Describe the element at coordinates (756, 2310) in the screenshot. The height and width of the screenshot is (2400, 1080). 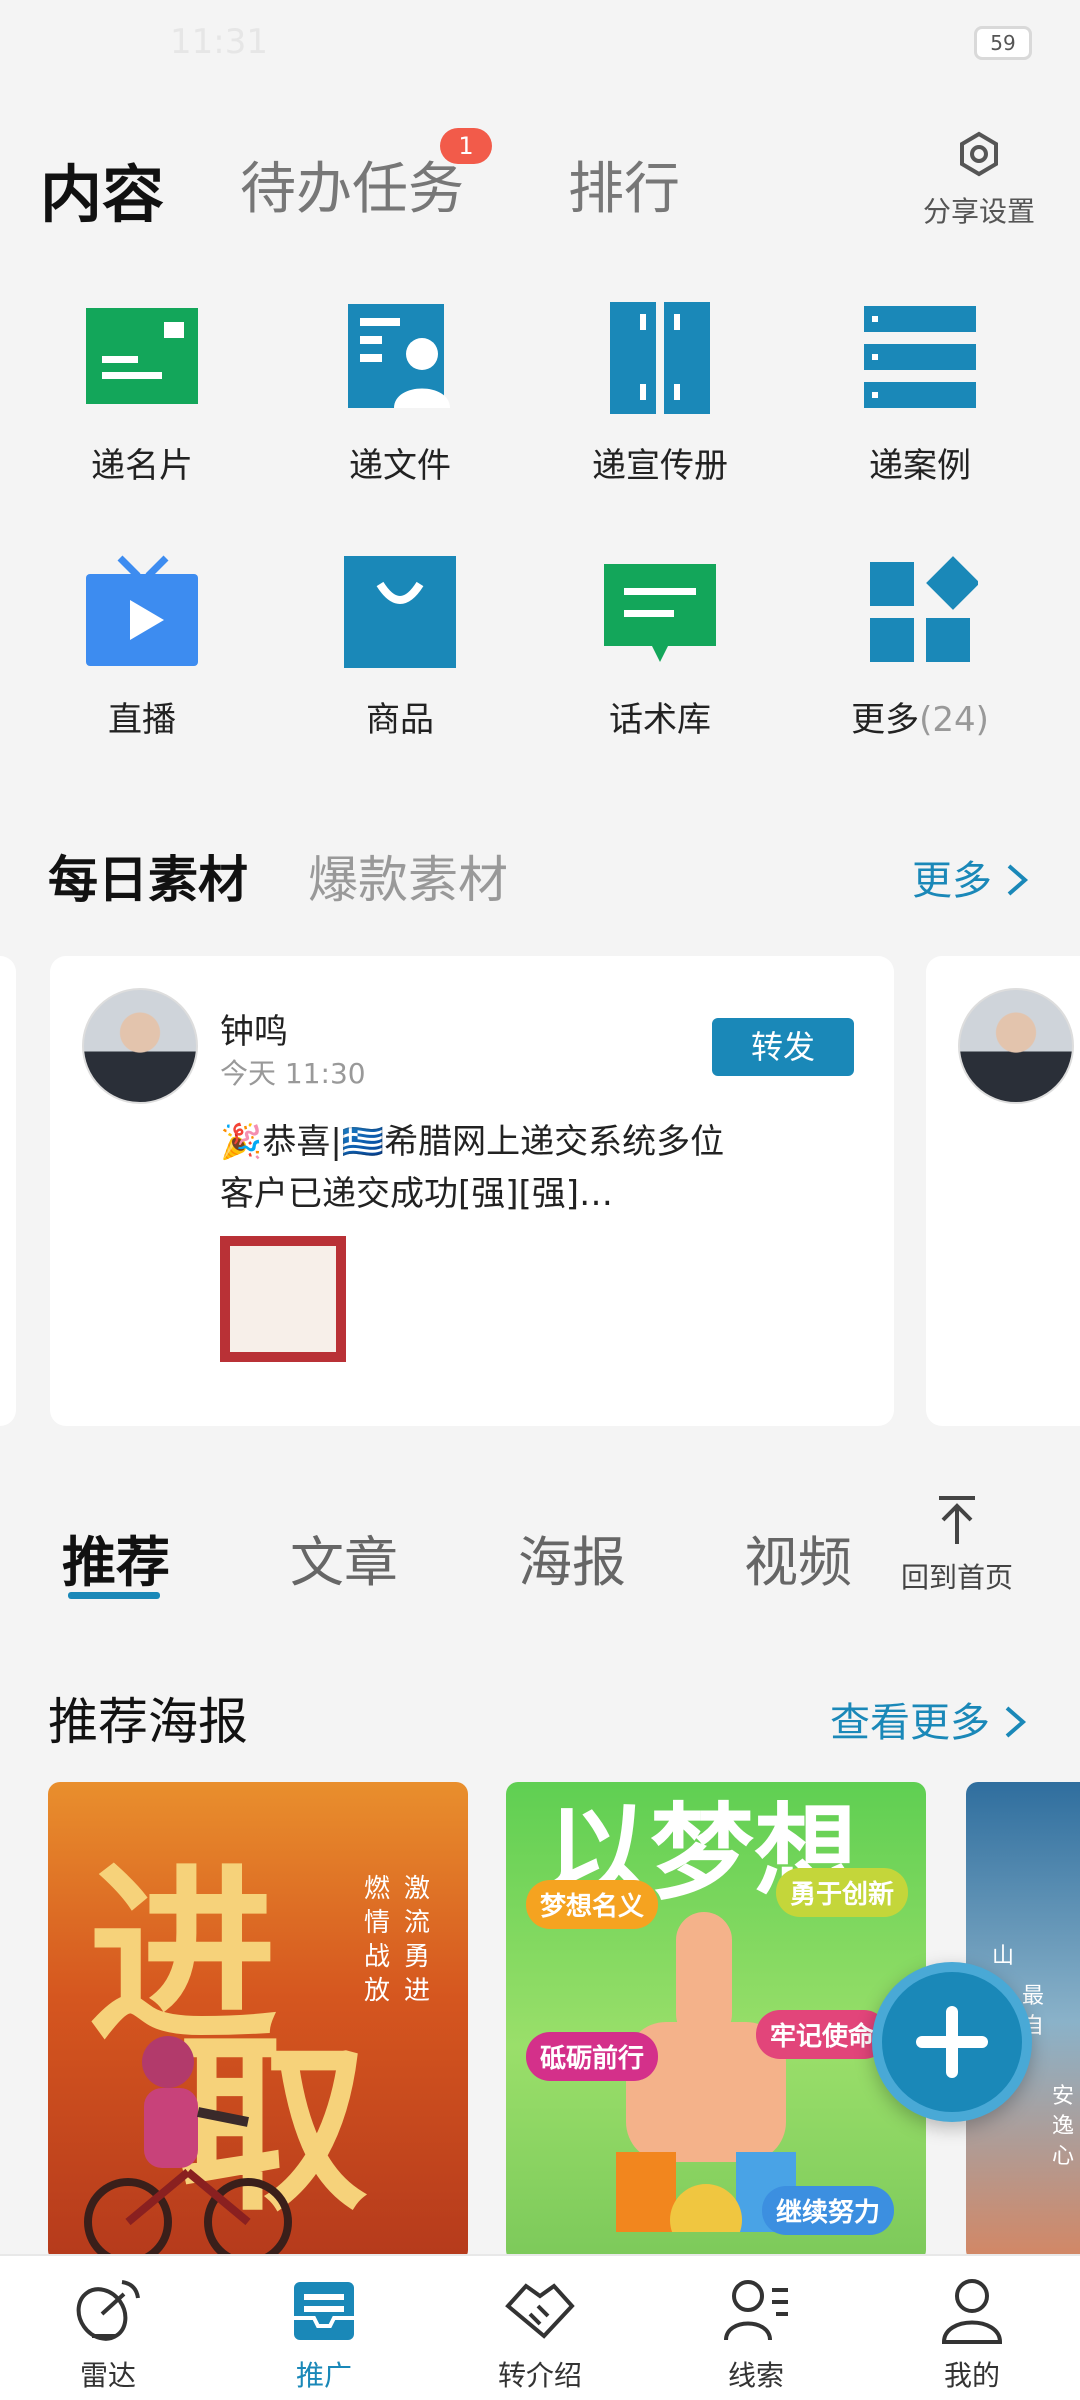
I see `leads-person-icon` at that location.